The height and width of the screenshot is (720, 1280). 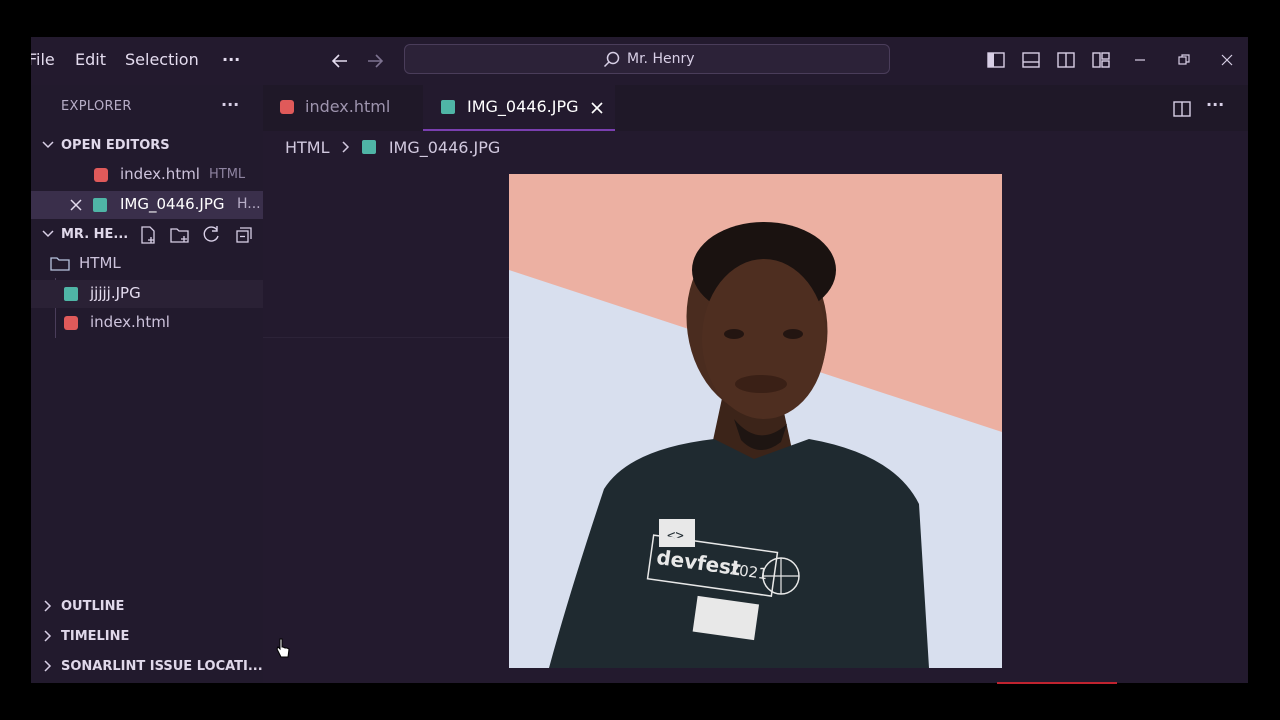 I want to click on open-editor-folder-hint: HTML, so click(x=227, y=174).